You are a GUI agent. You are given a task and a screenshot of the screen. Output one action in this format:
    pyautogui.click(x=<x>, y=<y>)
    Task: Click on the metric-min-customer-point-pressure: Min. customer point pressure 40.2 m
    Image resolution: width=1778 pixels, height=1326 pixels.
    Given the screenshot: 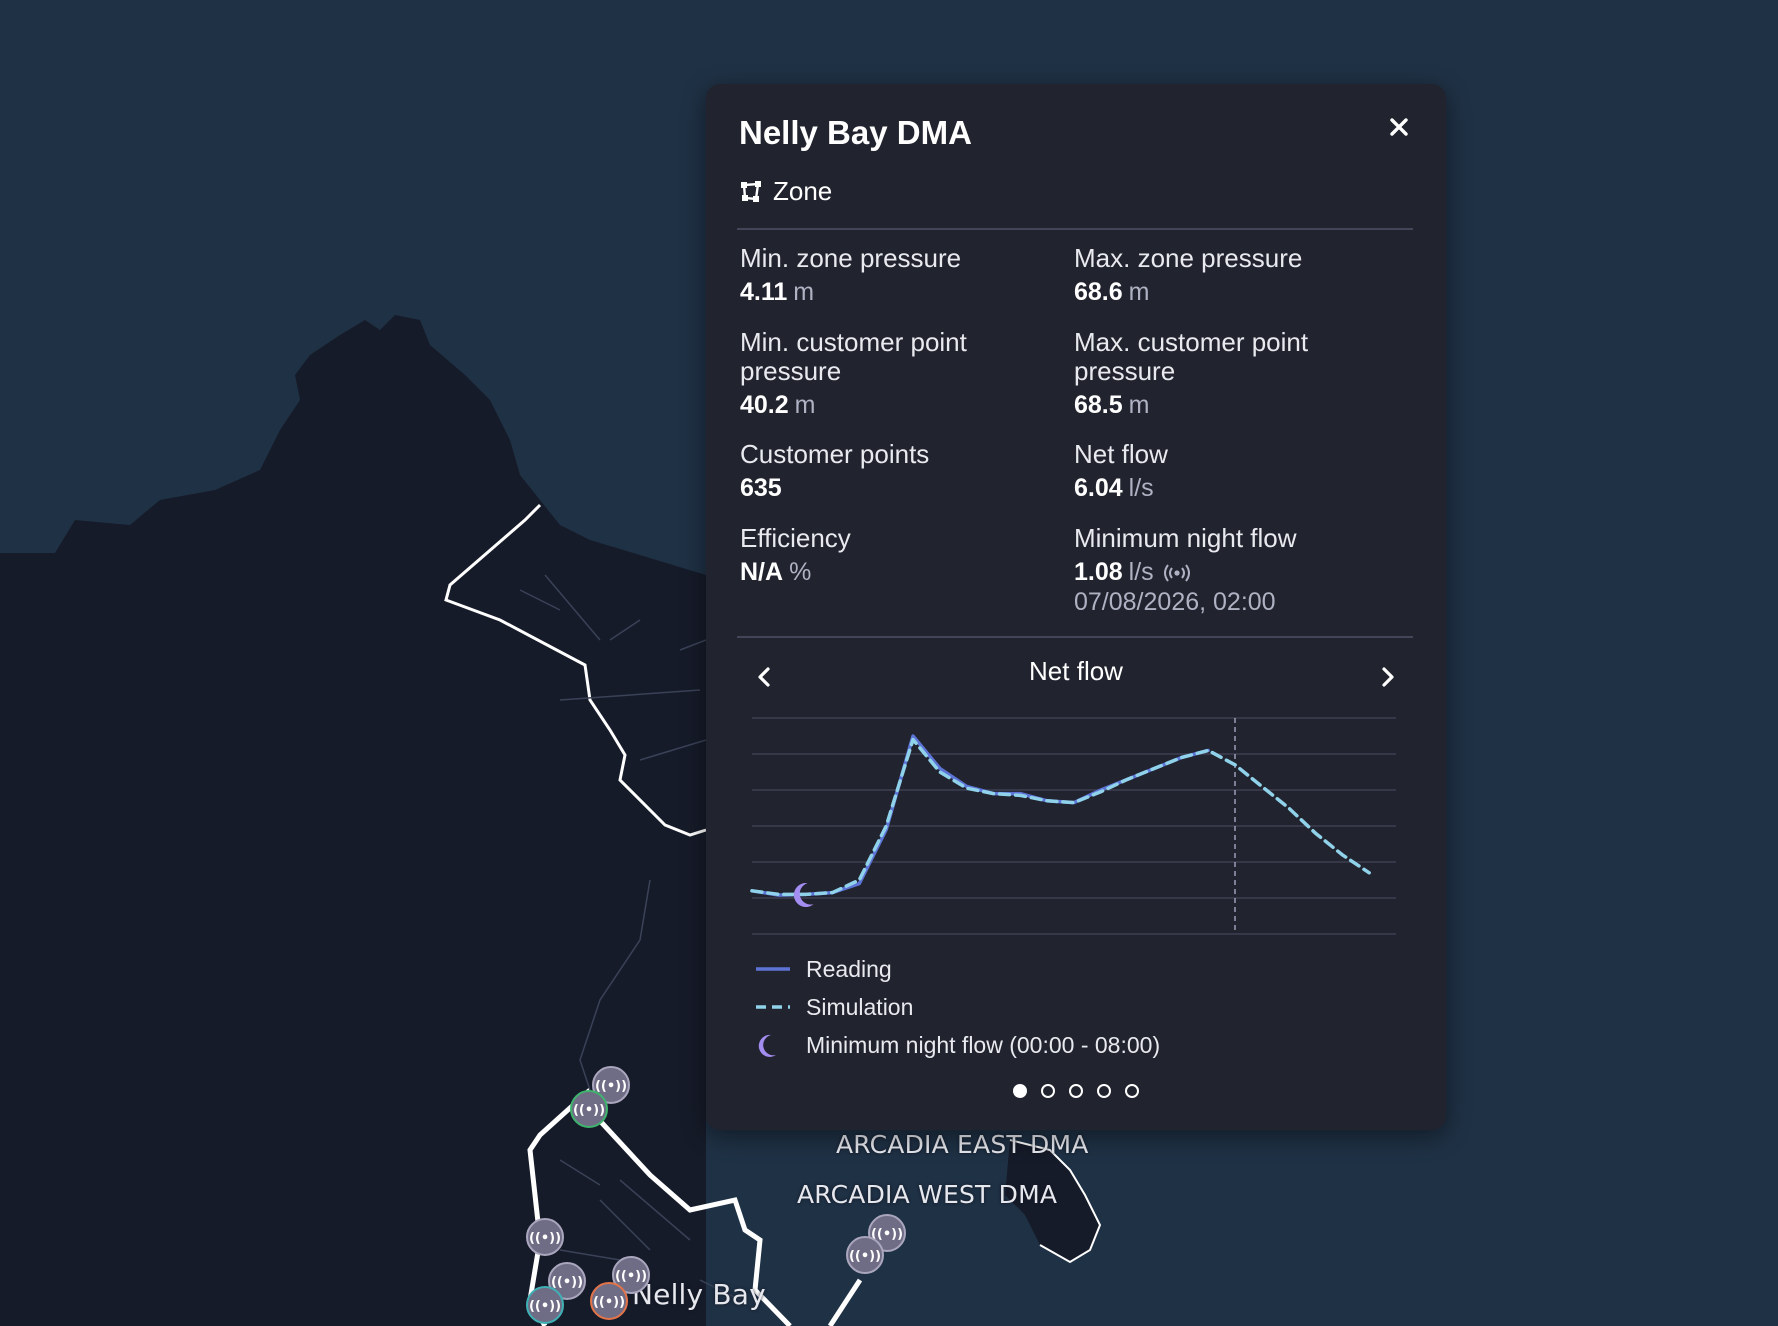 What is the action you would take?
    pyautogui.click(x=870, y=374)
    